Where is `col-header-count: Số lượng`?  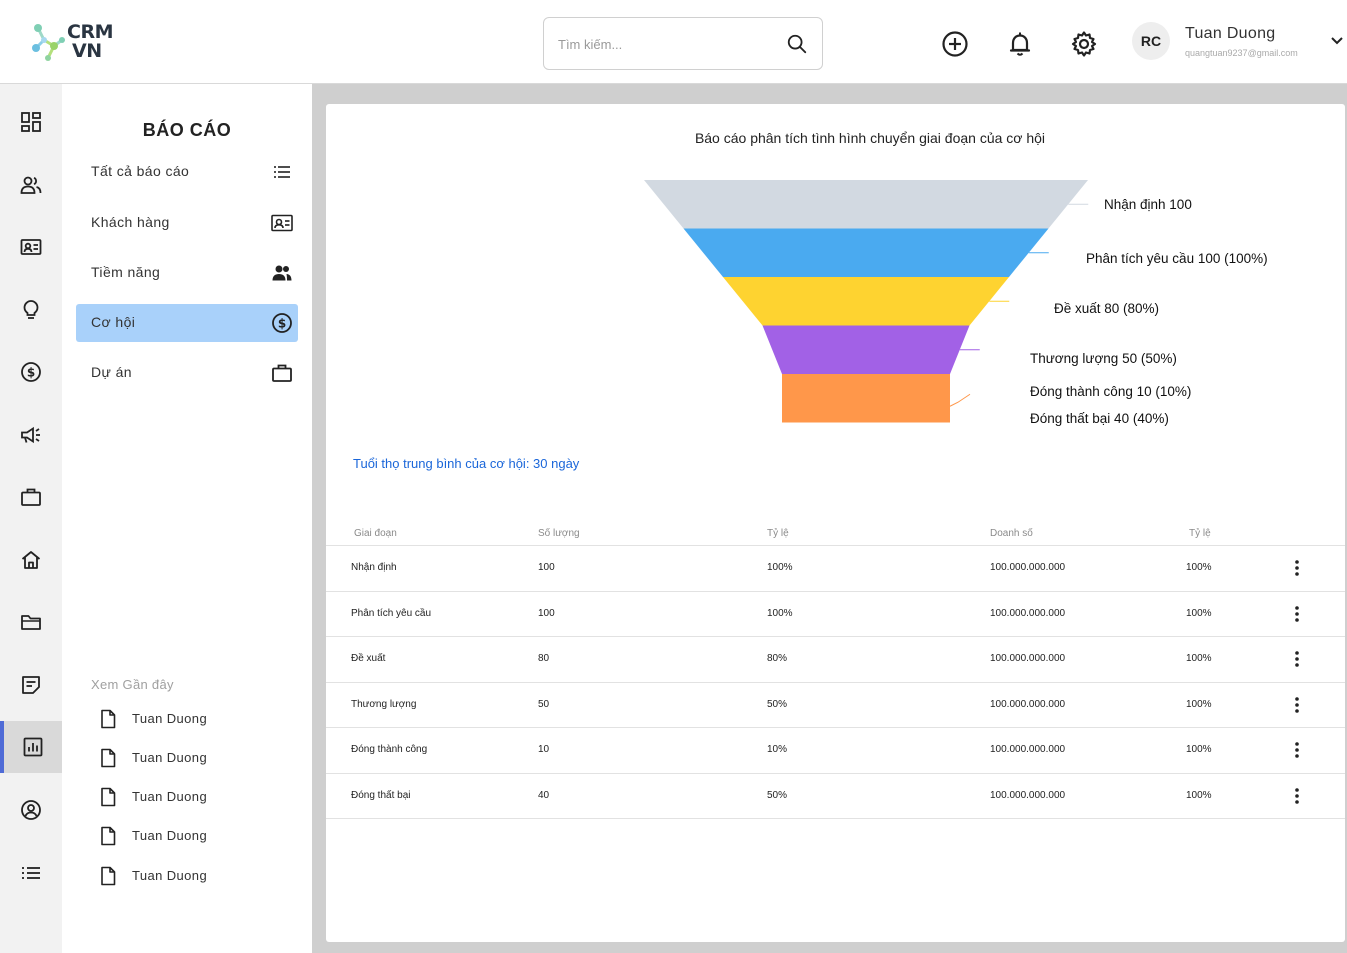 col-header-count: Số lượng is located at coordinates (559, 533).